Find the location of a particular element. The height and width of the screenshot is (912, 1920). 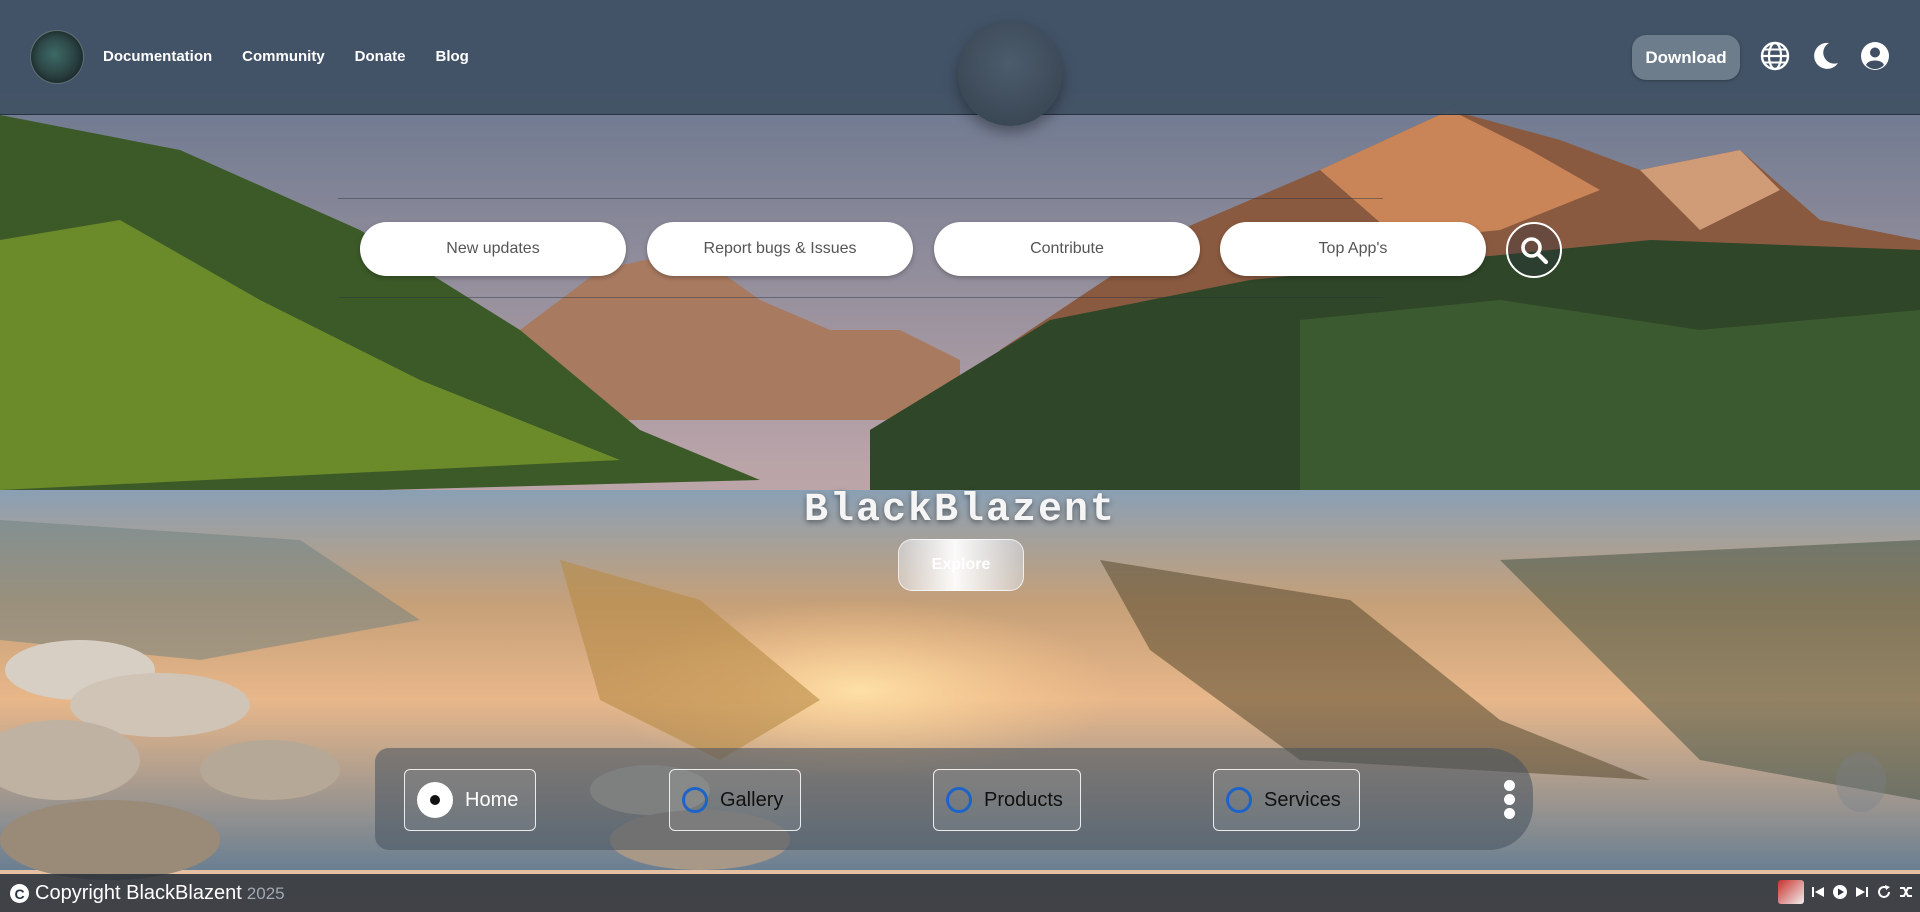

services-radio-icon is located at coordinates (1239, 800).